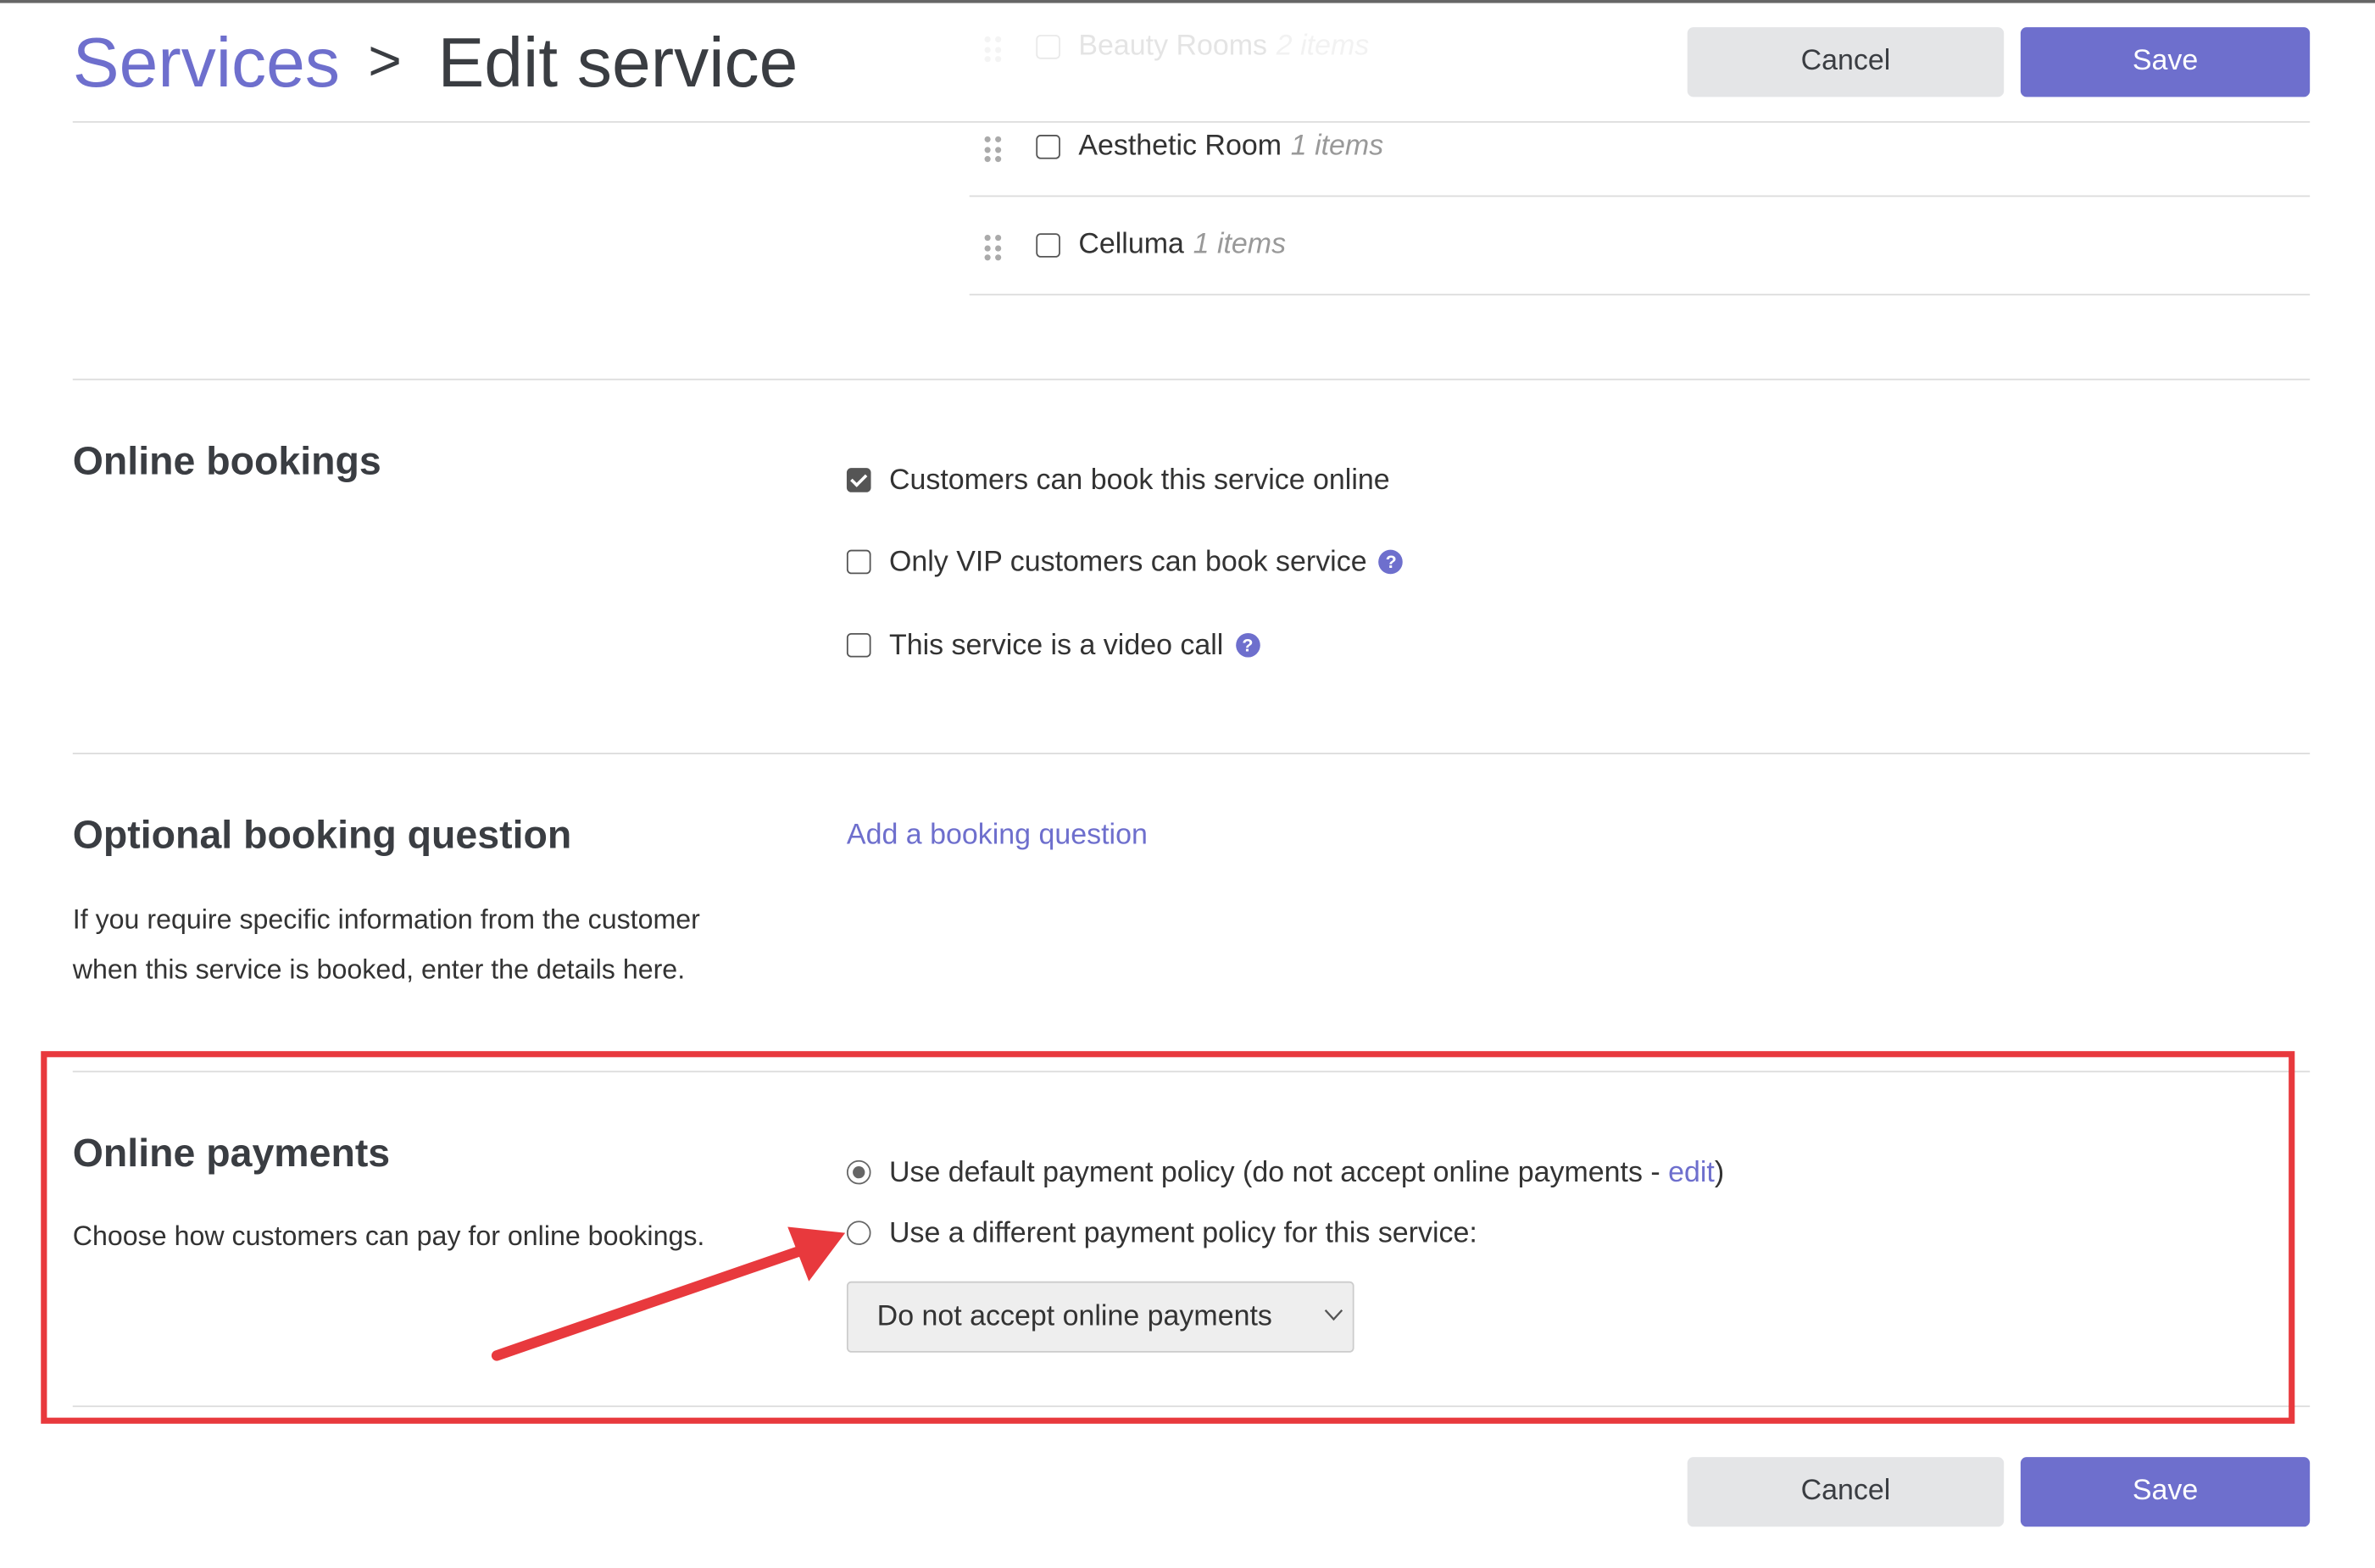 The height and width of the screenshot is (1568, 2375). What do you see at coordinates (668, 1293) in the screenshot?
I see `red-arrow-icon` at bounding box center [668, 1293].